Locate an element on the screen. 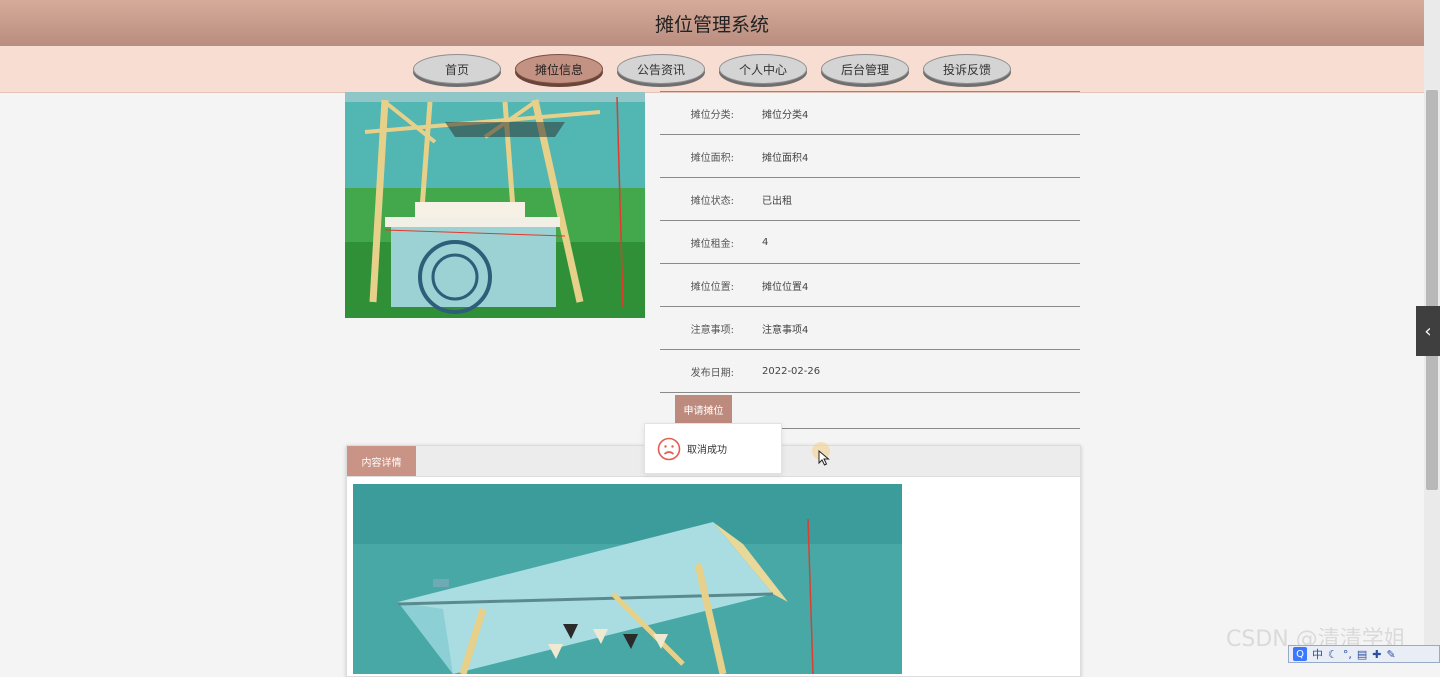  scrollbar-thumb is located at coordinates (1432, 290).